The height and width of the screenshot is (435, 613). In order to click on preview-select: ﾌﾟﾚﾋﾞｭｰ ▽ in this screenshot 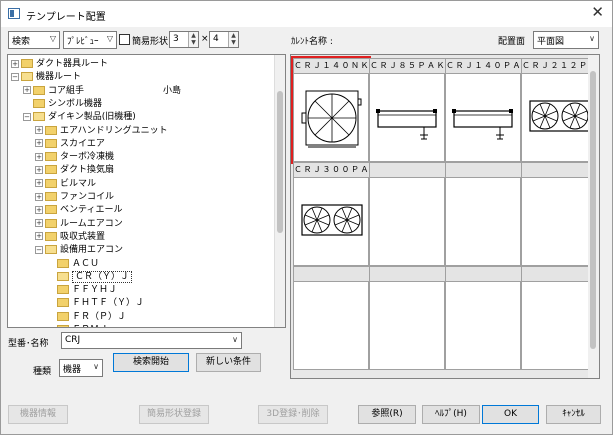, I will do `click(90, 40)`.